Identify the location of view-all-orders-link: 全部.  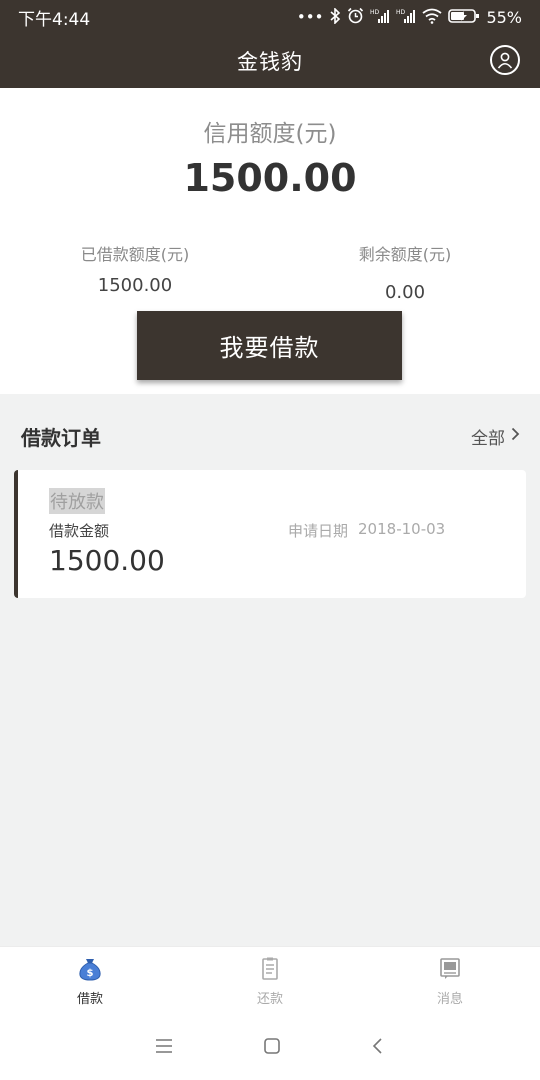
(495, 436).